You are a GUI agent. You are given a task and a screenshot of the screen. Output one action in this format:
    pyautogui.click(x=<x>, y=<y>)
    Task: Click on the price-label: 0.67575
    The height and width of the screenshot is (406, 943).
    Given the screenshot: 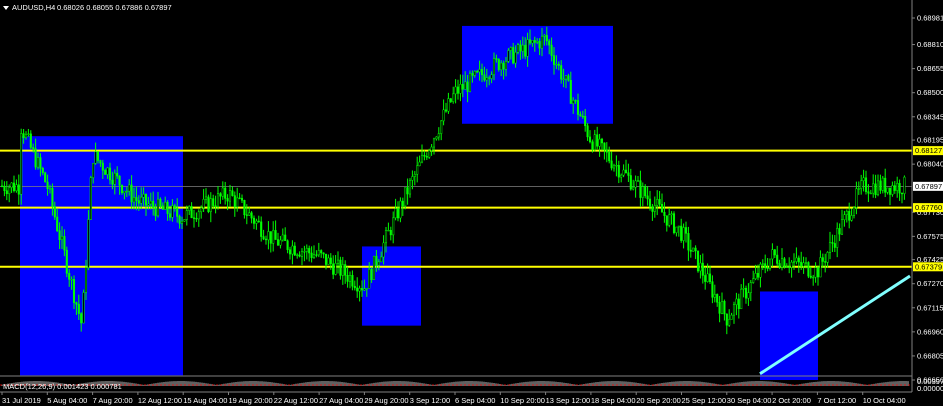 What is the action you would take?
    pyautogui.click(x=930, y=236)
    